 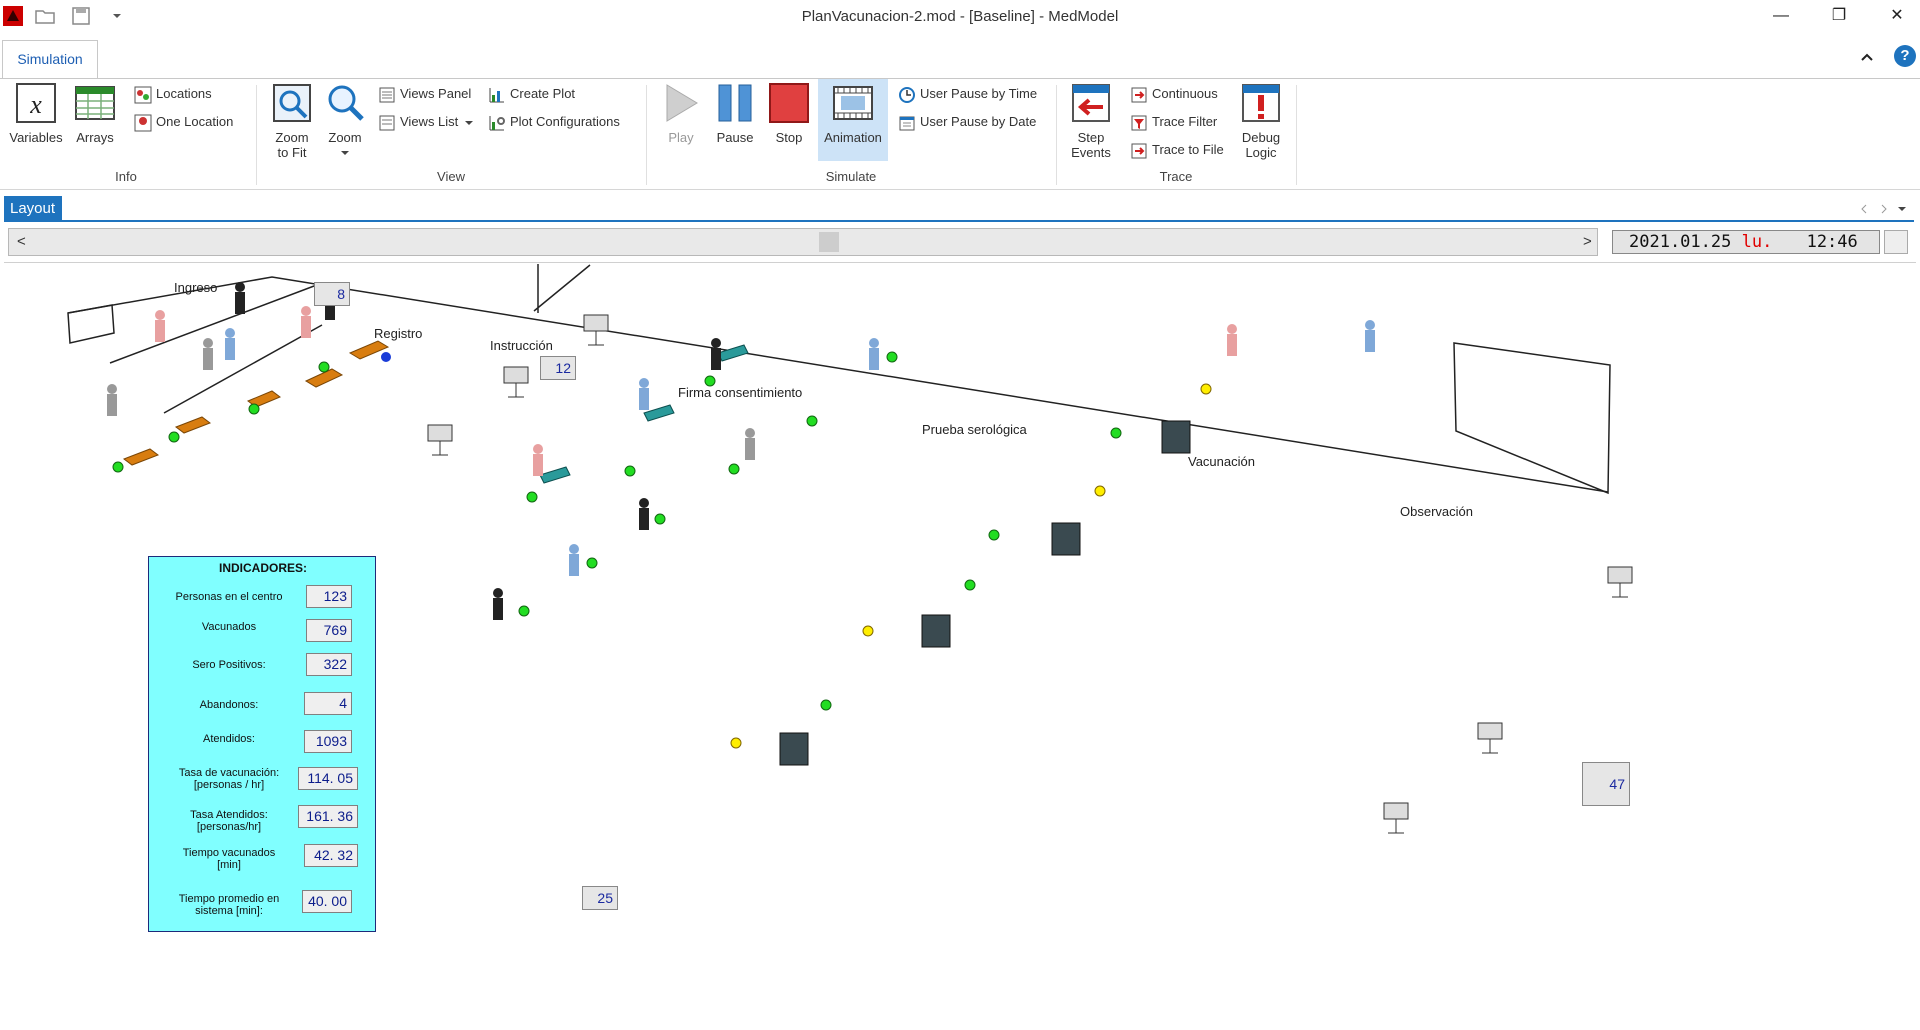 I want to click on indicator-value: 42. 32, so click(x=331, y=855).